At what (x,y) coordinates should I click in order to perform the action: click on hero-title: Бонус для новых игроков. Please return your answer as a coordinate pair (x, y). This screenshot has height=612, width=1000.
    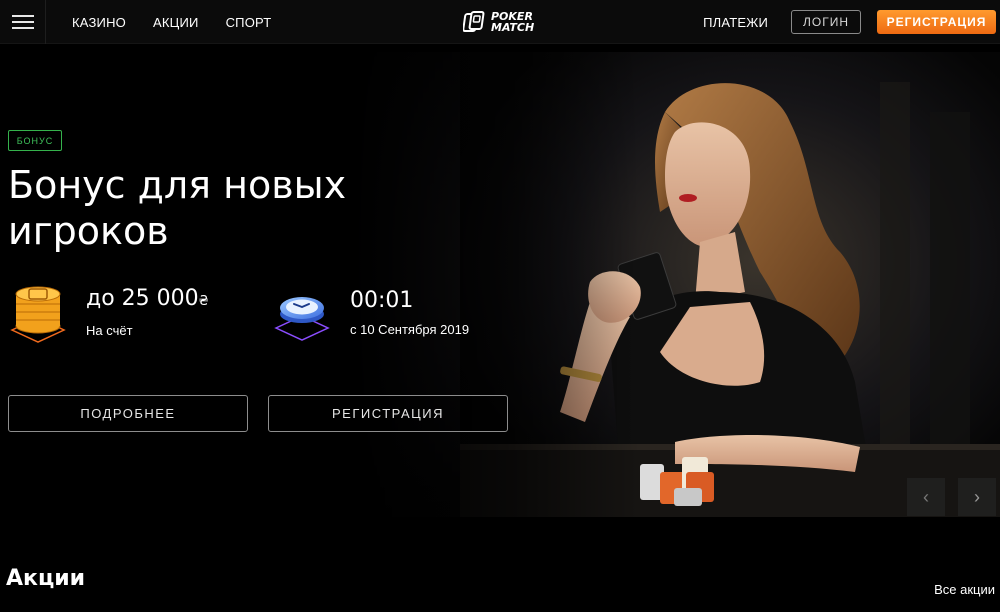
    Looking at the image, I should click on (248, 208).